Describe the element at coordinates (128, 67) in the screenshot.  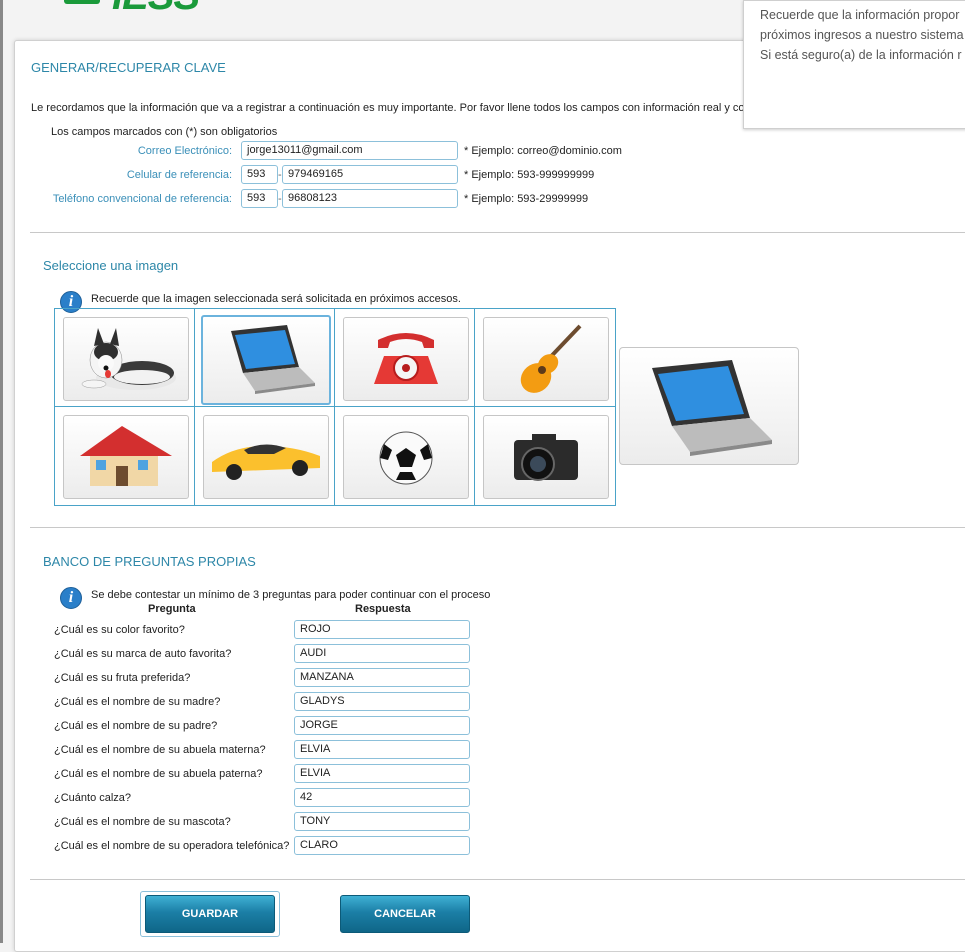
I see `page-title: GENERAR/RECUPERAR CLAVE` at that location.